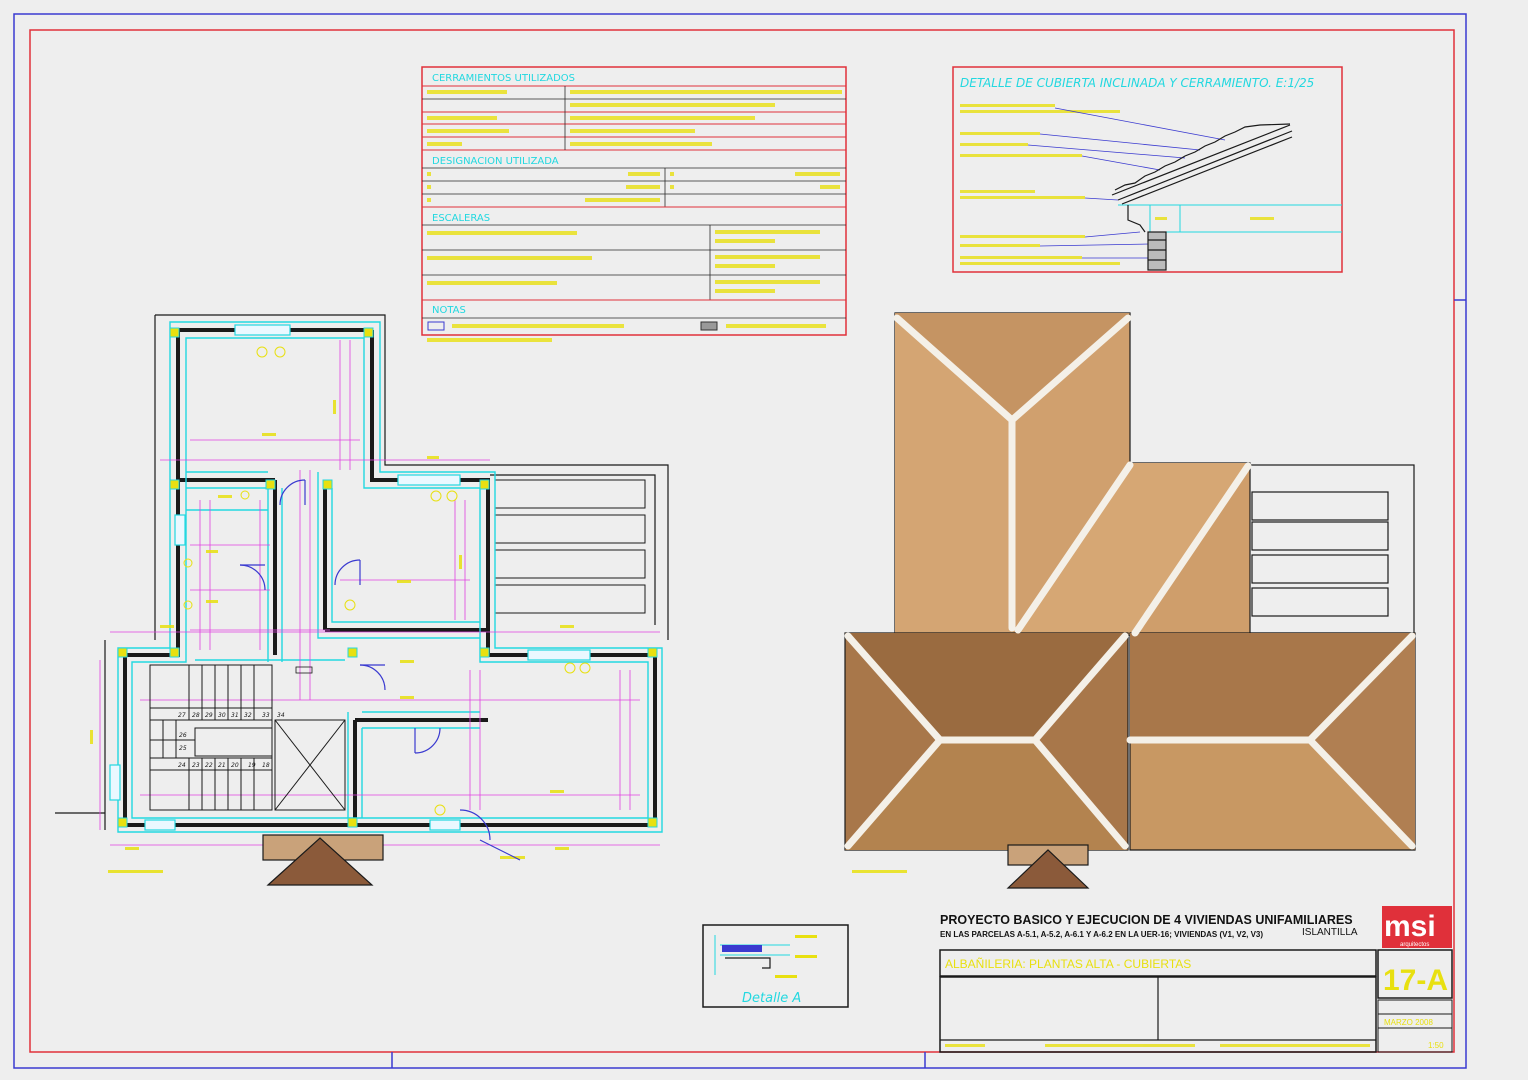 The image size is (1528, 1080). I want to click on stair-step-label: 26, so click(183, 735).